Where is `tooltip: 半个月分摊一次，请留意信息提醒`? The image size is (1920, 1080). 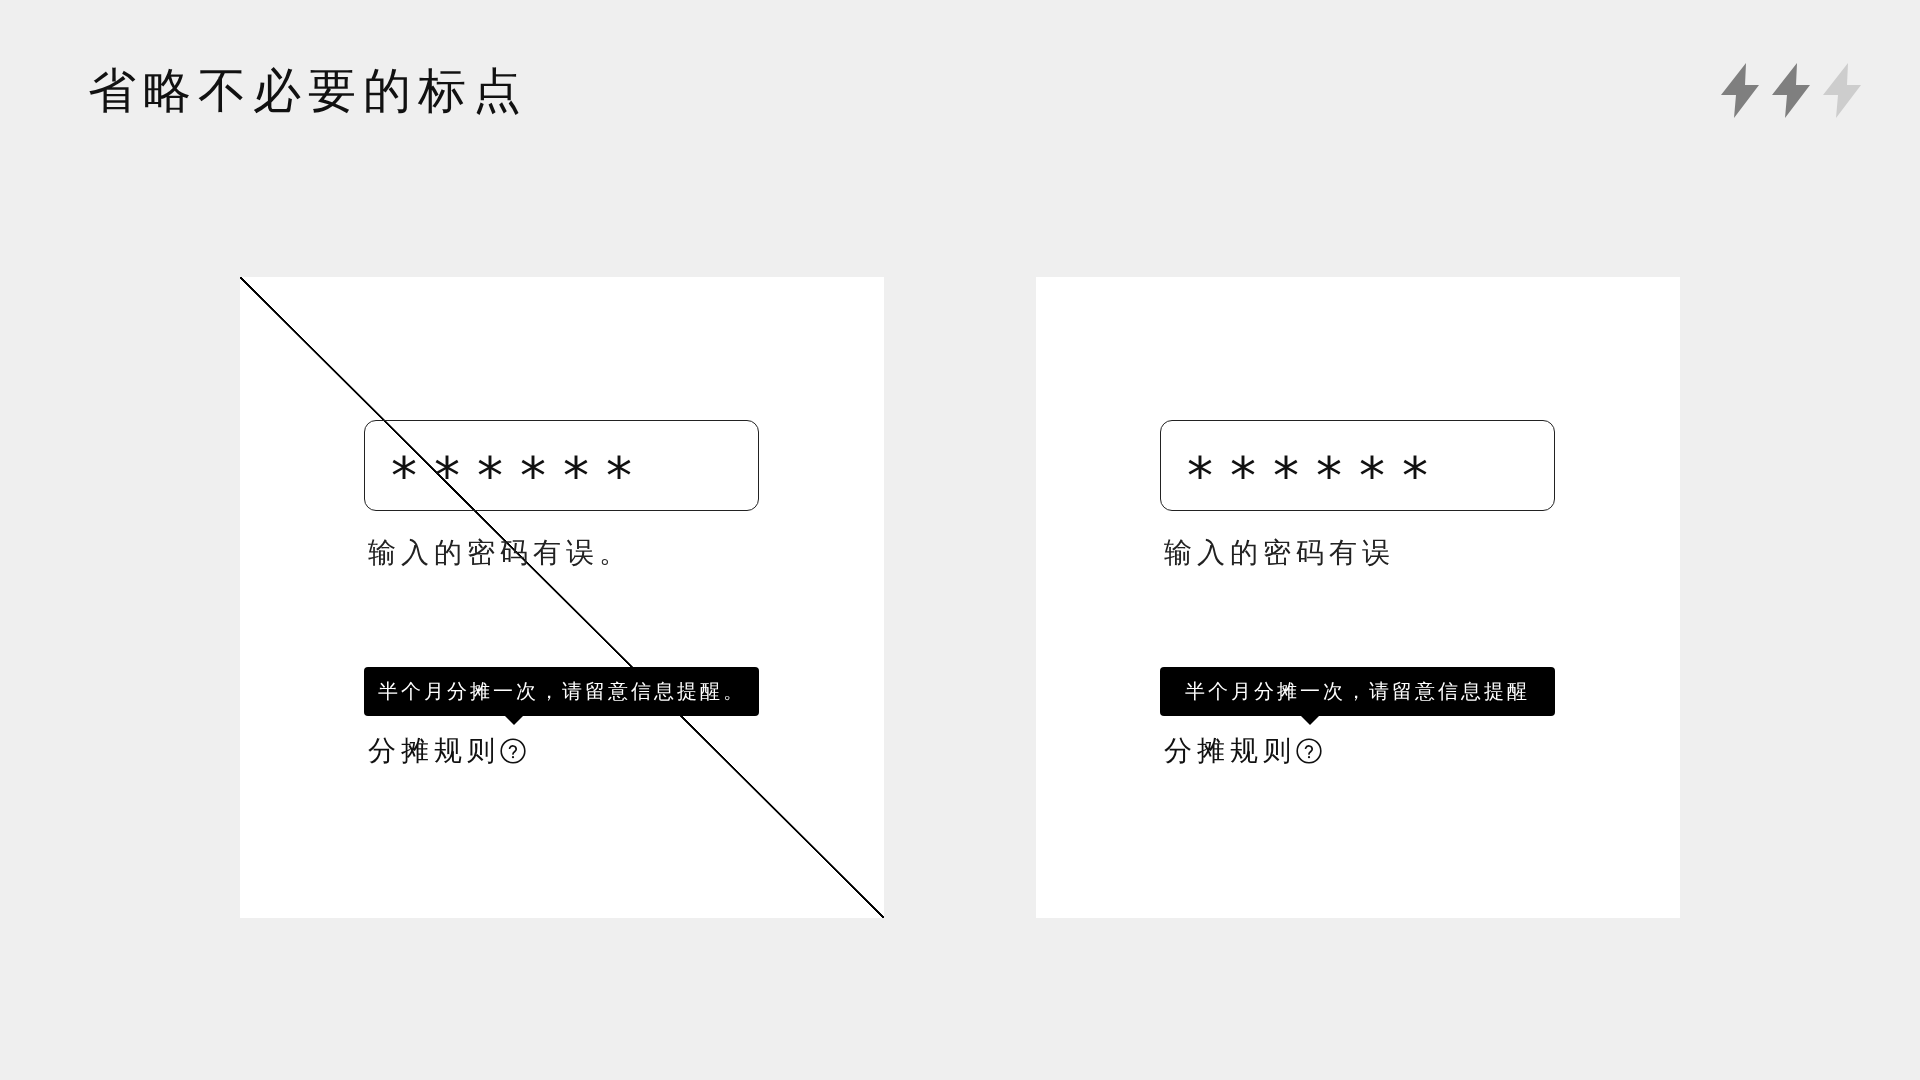 tooltip: 半个月分摊一次，请留意信息提醒 is located at coordinates (1357, 691).